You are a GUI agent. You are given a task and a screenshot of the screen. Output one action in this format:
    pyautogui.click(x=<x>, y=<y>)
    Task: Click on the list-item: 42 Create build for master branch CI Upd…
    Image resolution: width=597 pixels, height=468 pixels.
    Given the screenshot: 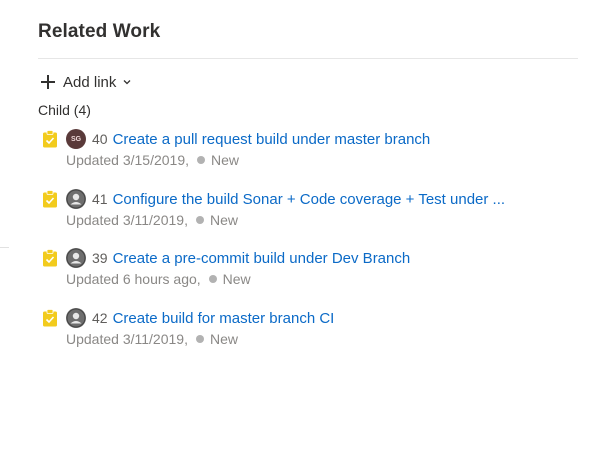 What is the action you would take?
    pyautogui.click(x=308, y=331)
    